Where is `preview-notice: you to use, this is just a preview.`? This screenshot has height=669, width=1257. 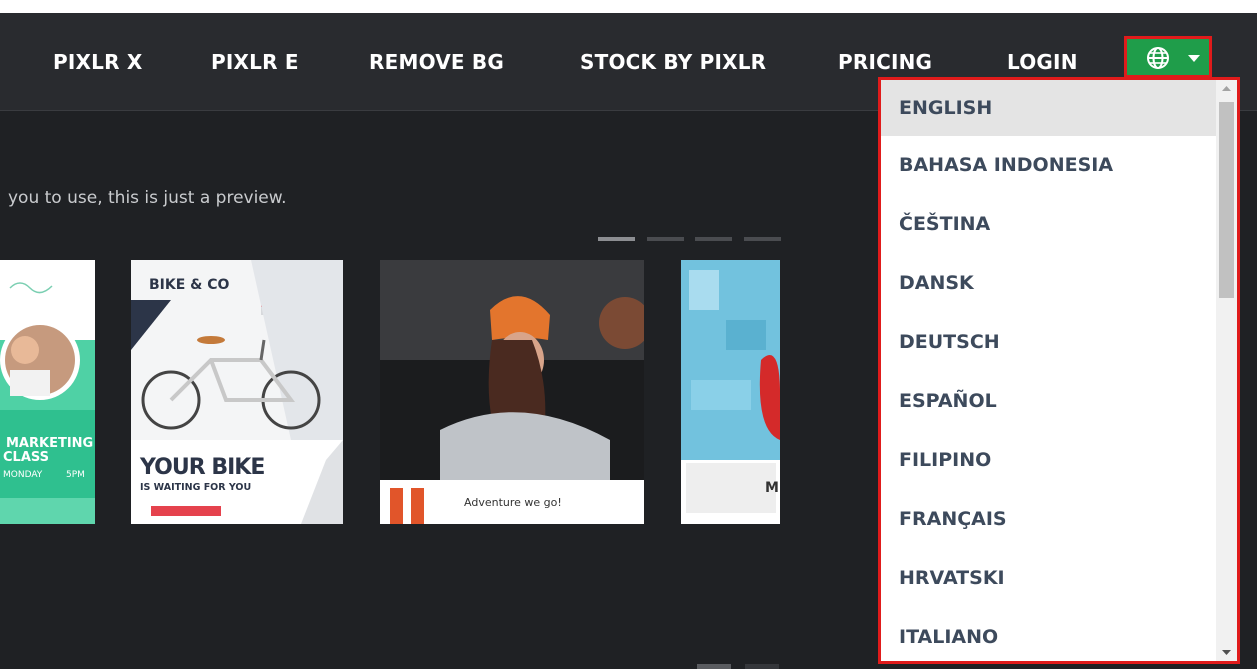
preview-notice: you to use, this is just a preview. is located at coordinates (147, 198).